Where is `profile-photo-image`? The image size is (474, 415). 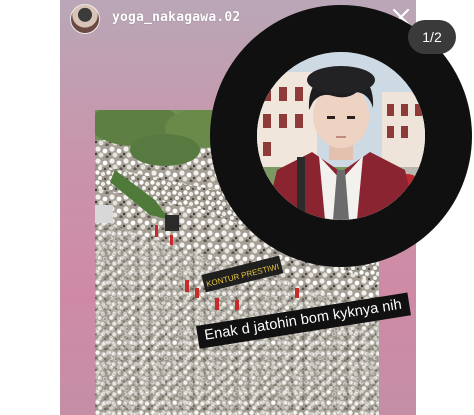
profile-photo-image is located at coordinates (341, 136).